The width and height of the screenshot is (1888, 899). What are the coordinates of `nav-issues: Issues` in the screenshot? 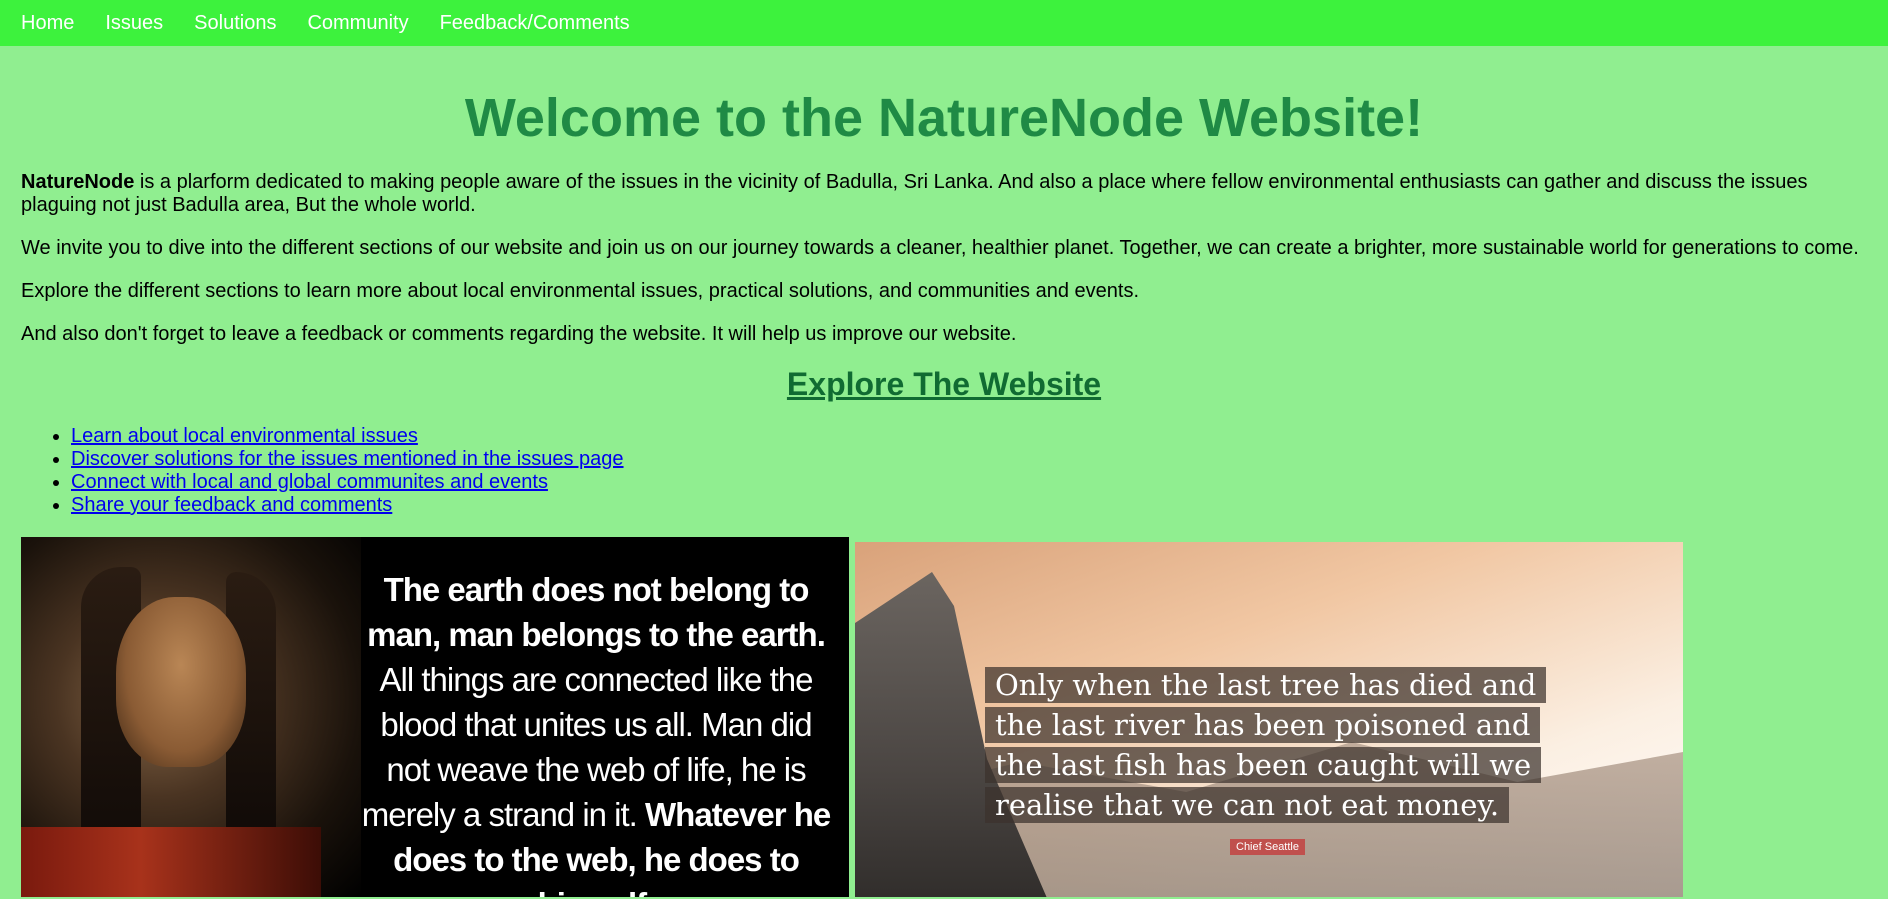 It's located at (134, 23).